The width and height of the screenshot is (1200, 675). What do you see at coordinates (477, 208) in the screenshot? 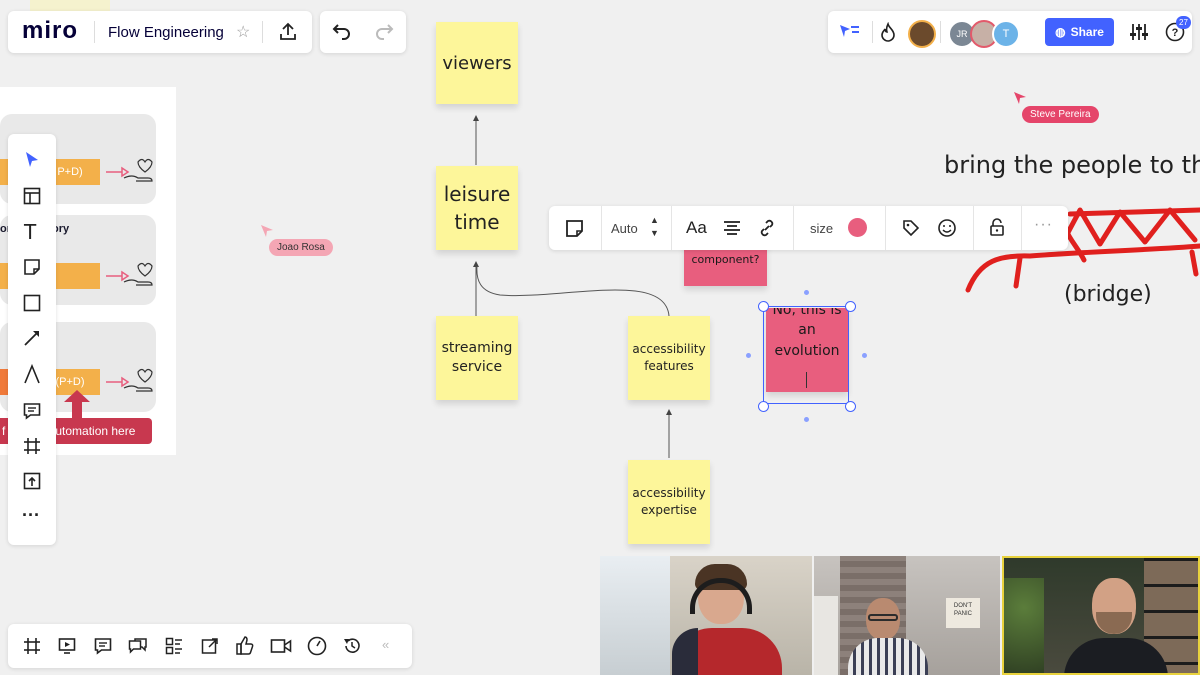
I see `sticky-leisure-time: leisure time` at bounding box center [477, 208].